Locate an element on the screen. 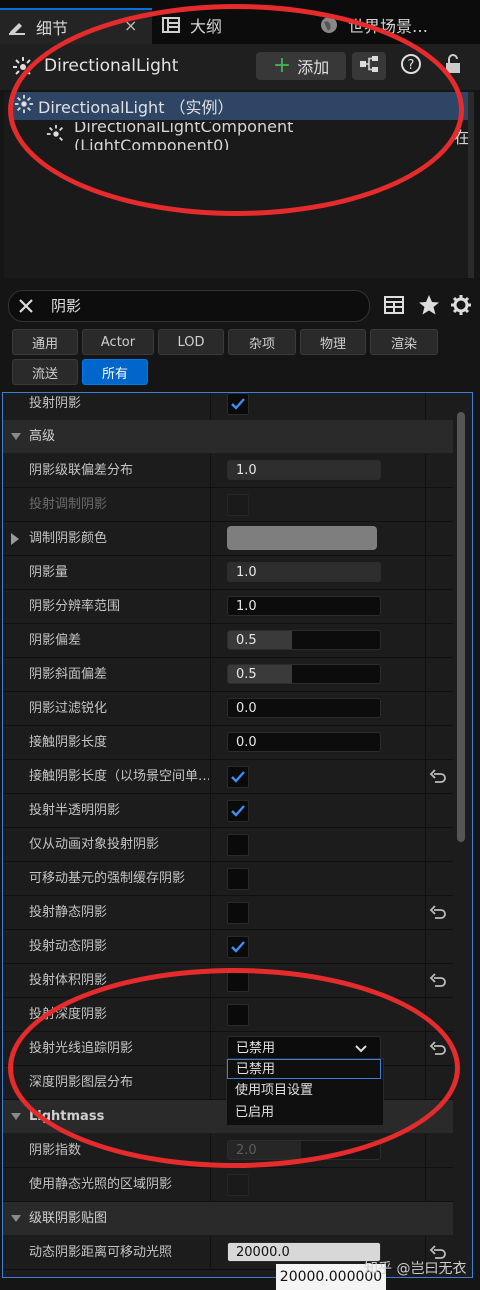  prop-row: 仅从动画对象投射阴影 is located at coordinates (228, 845).